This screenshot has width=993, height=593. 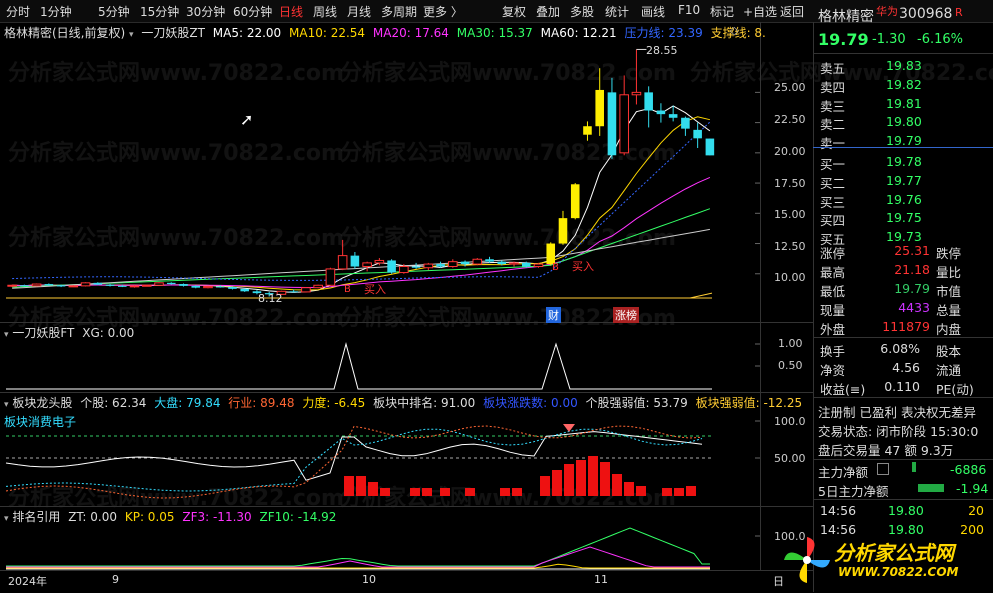 I want to click on toolbar-huaxian: 画线, so click(x=653, y=11).